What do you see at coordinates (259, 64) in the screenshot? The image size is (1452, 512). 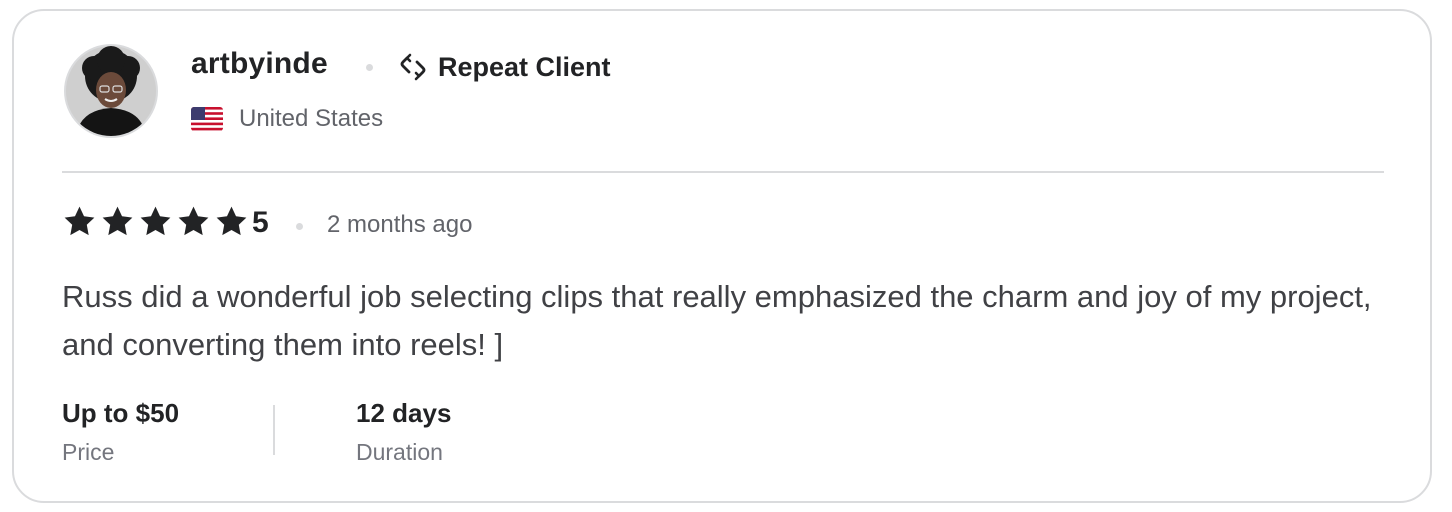 I see `reviewer-username: artbyinde` at bounding box center [259, 64].